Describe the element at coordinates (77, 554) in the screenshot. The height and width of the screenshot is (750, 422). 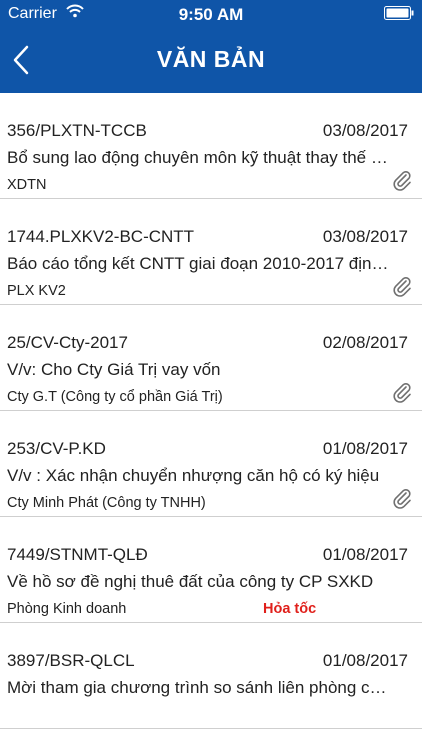
I see `document-code: 7449/STNMT-QLĐ` at that location.